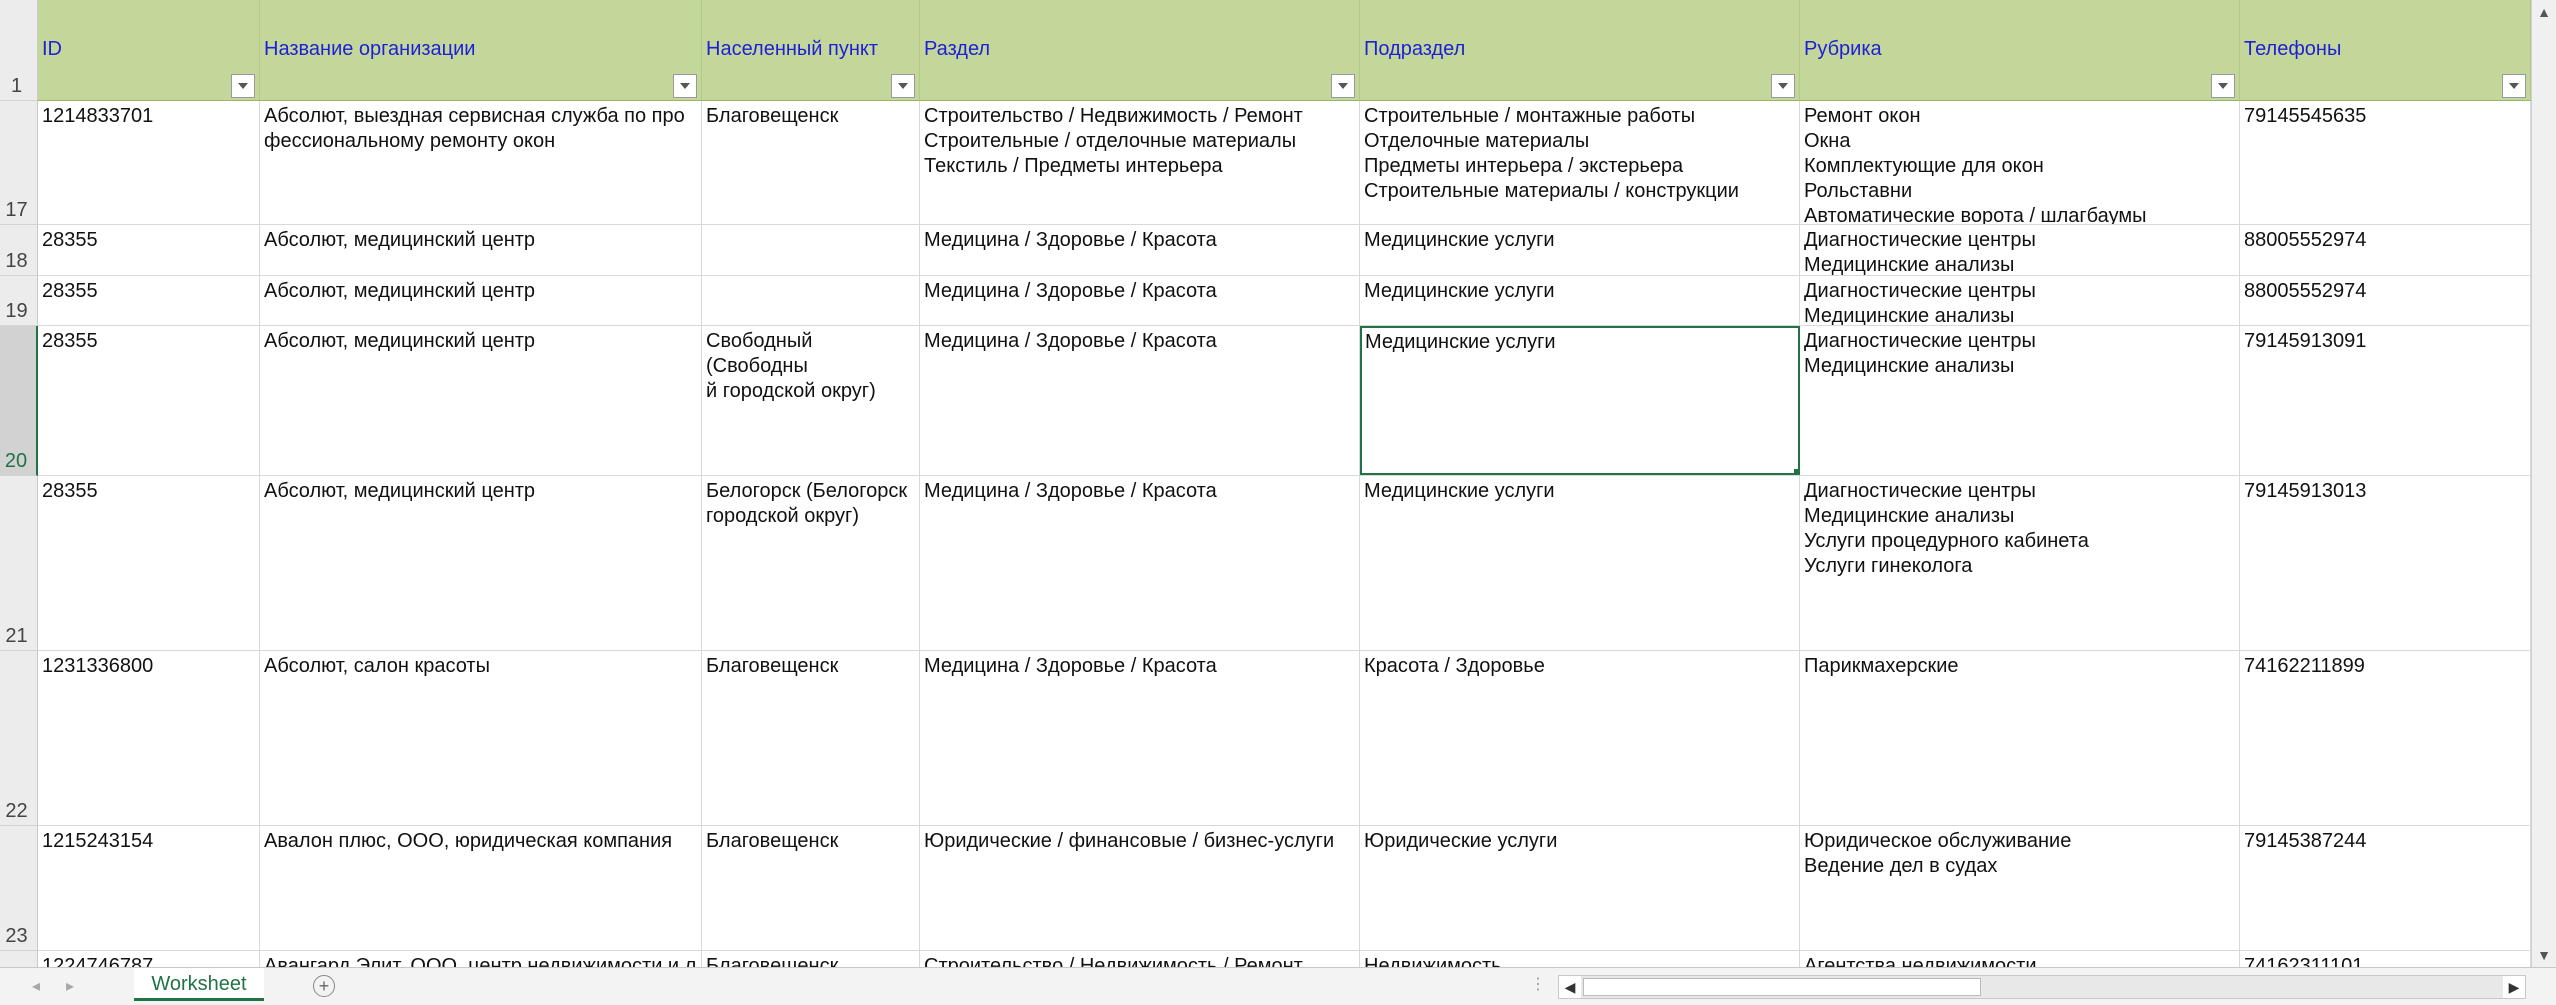  Describe the element at coordinates (149, 959) in the screenshot. I see `cell-id: 1224746787` at that location.